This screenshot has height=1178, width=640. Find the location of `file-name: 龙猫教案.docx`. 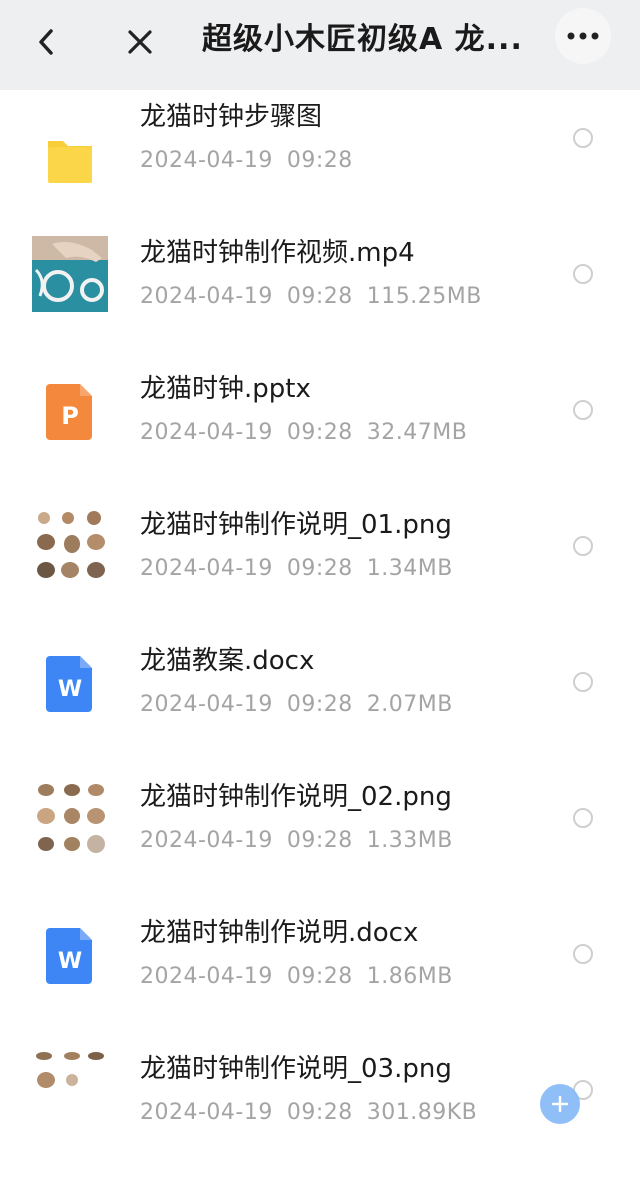

file-name: 龙猫教案.docx is located at coordinates (227, 661).